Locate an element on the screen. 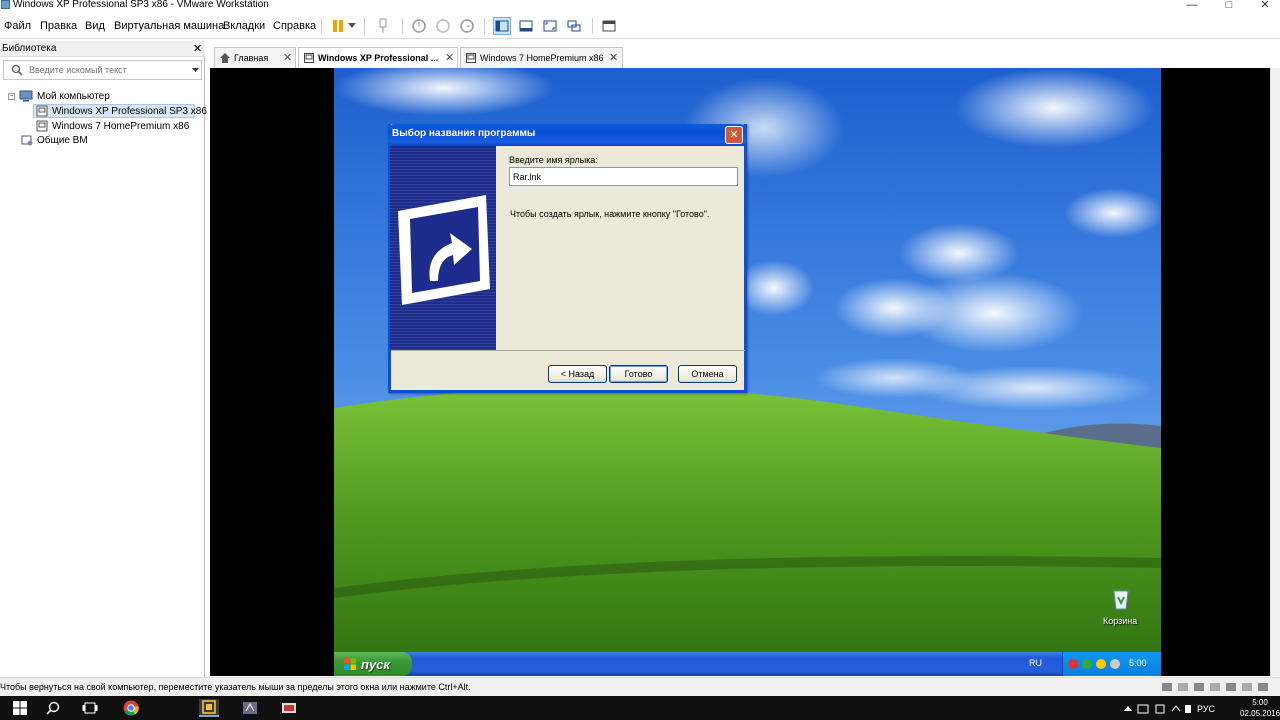  finish-button: Готово is located at coordinates (638, 374).